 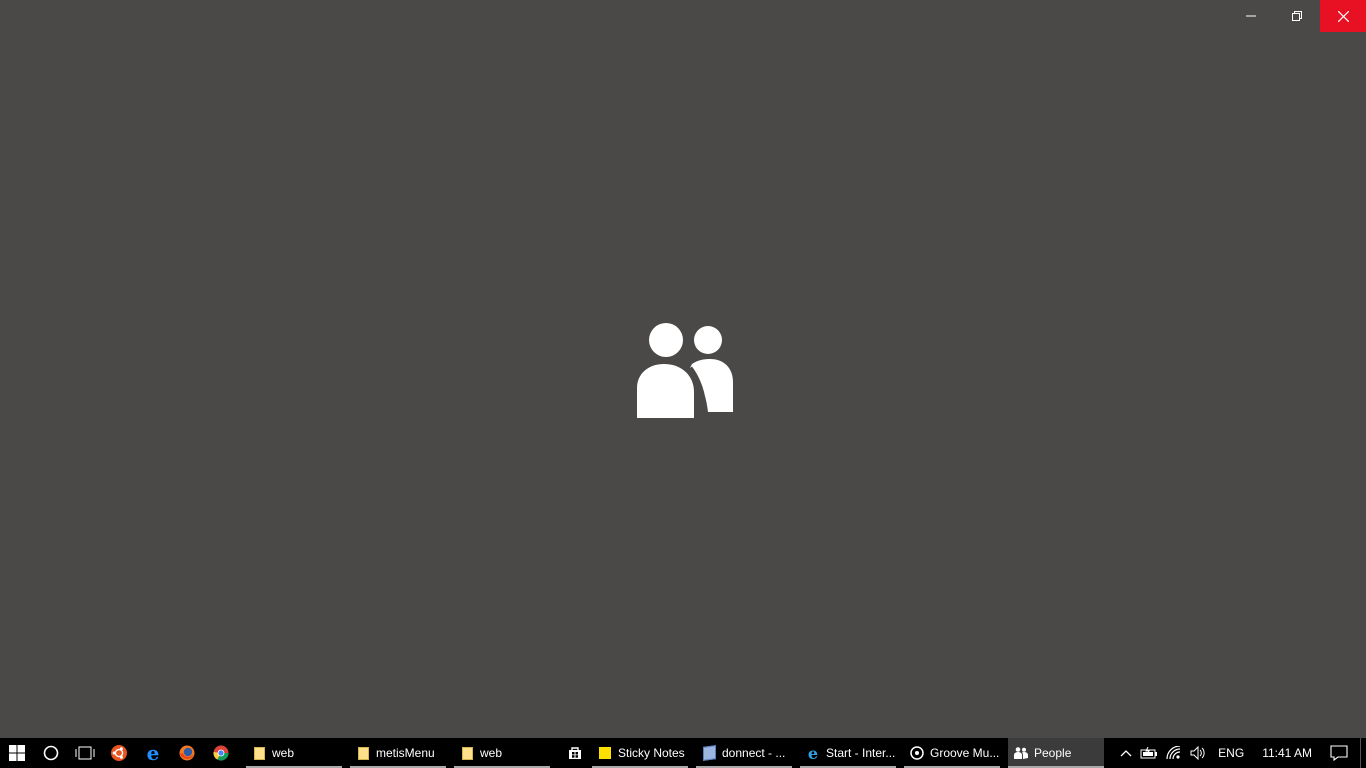 What do you see at coordinates (813, 753) in the screenshot?
I see `internet-explorer-icon: e` at bounding box center [813, 753].